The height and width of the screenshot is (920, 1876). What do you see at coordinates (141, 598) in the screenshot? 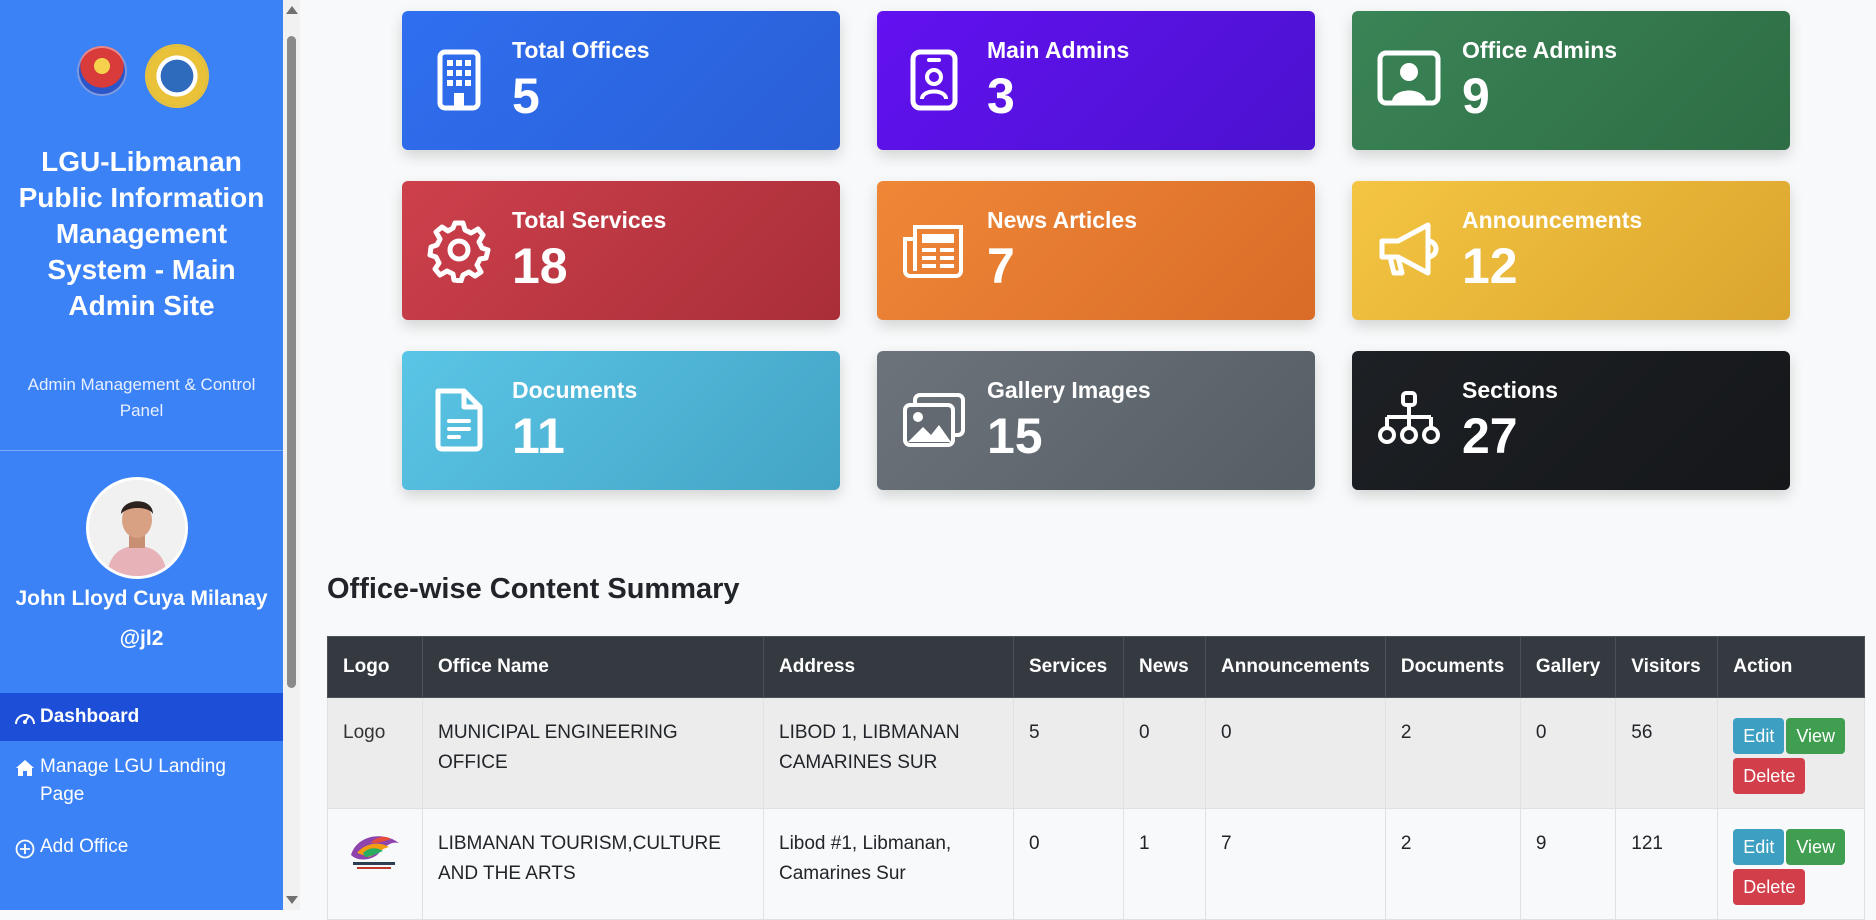
I see `user-name: John Lloyd Cuya Milanay` at bounding box center [141, 598].